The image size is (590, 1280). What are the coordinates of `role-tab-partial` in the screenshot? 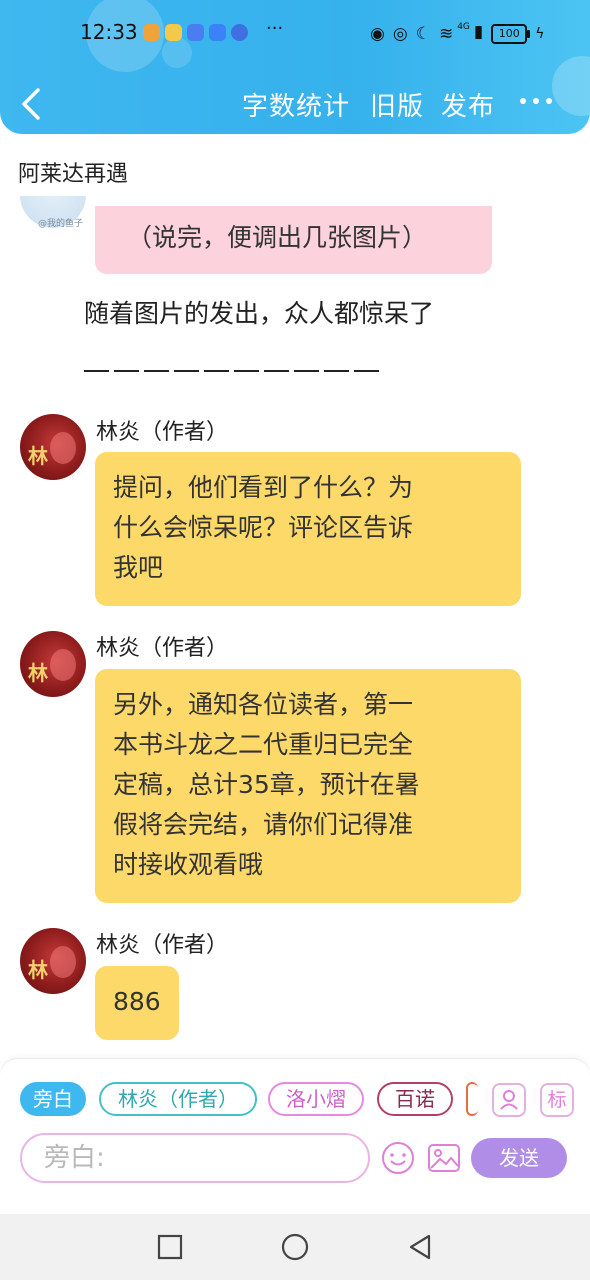 It's located at (472, 1099).